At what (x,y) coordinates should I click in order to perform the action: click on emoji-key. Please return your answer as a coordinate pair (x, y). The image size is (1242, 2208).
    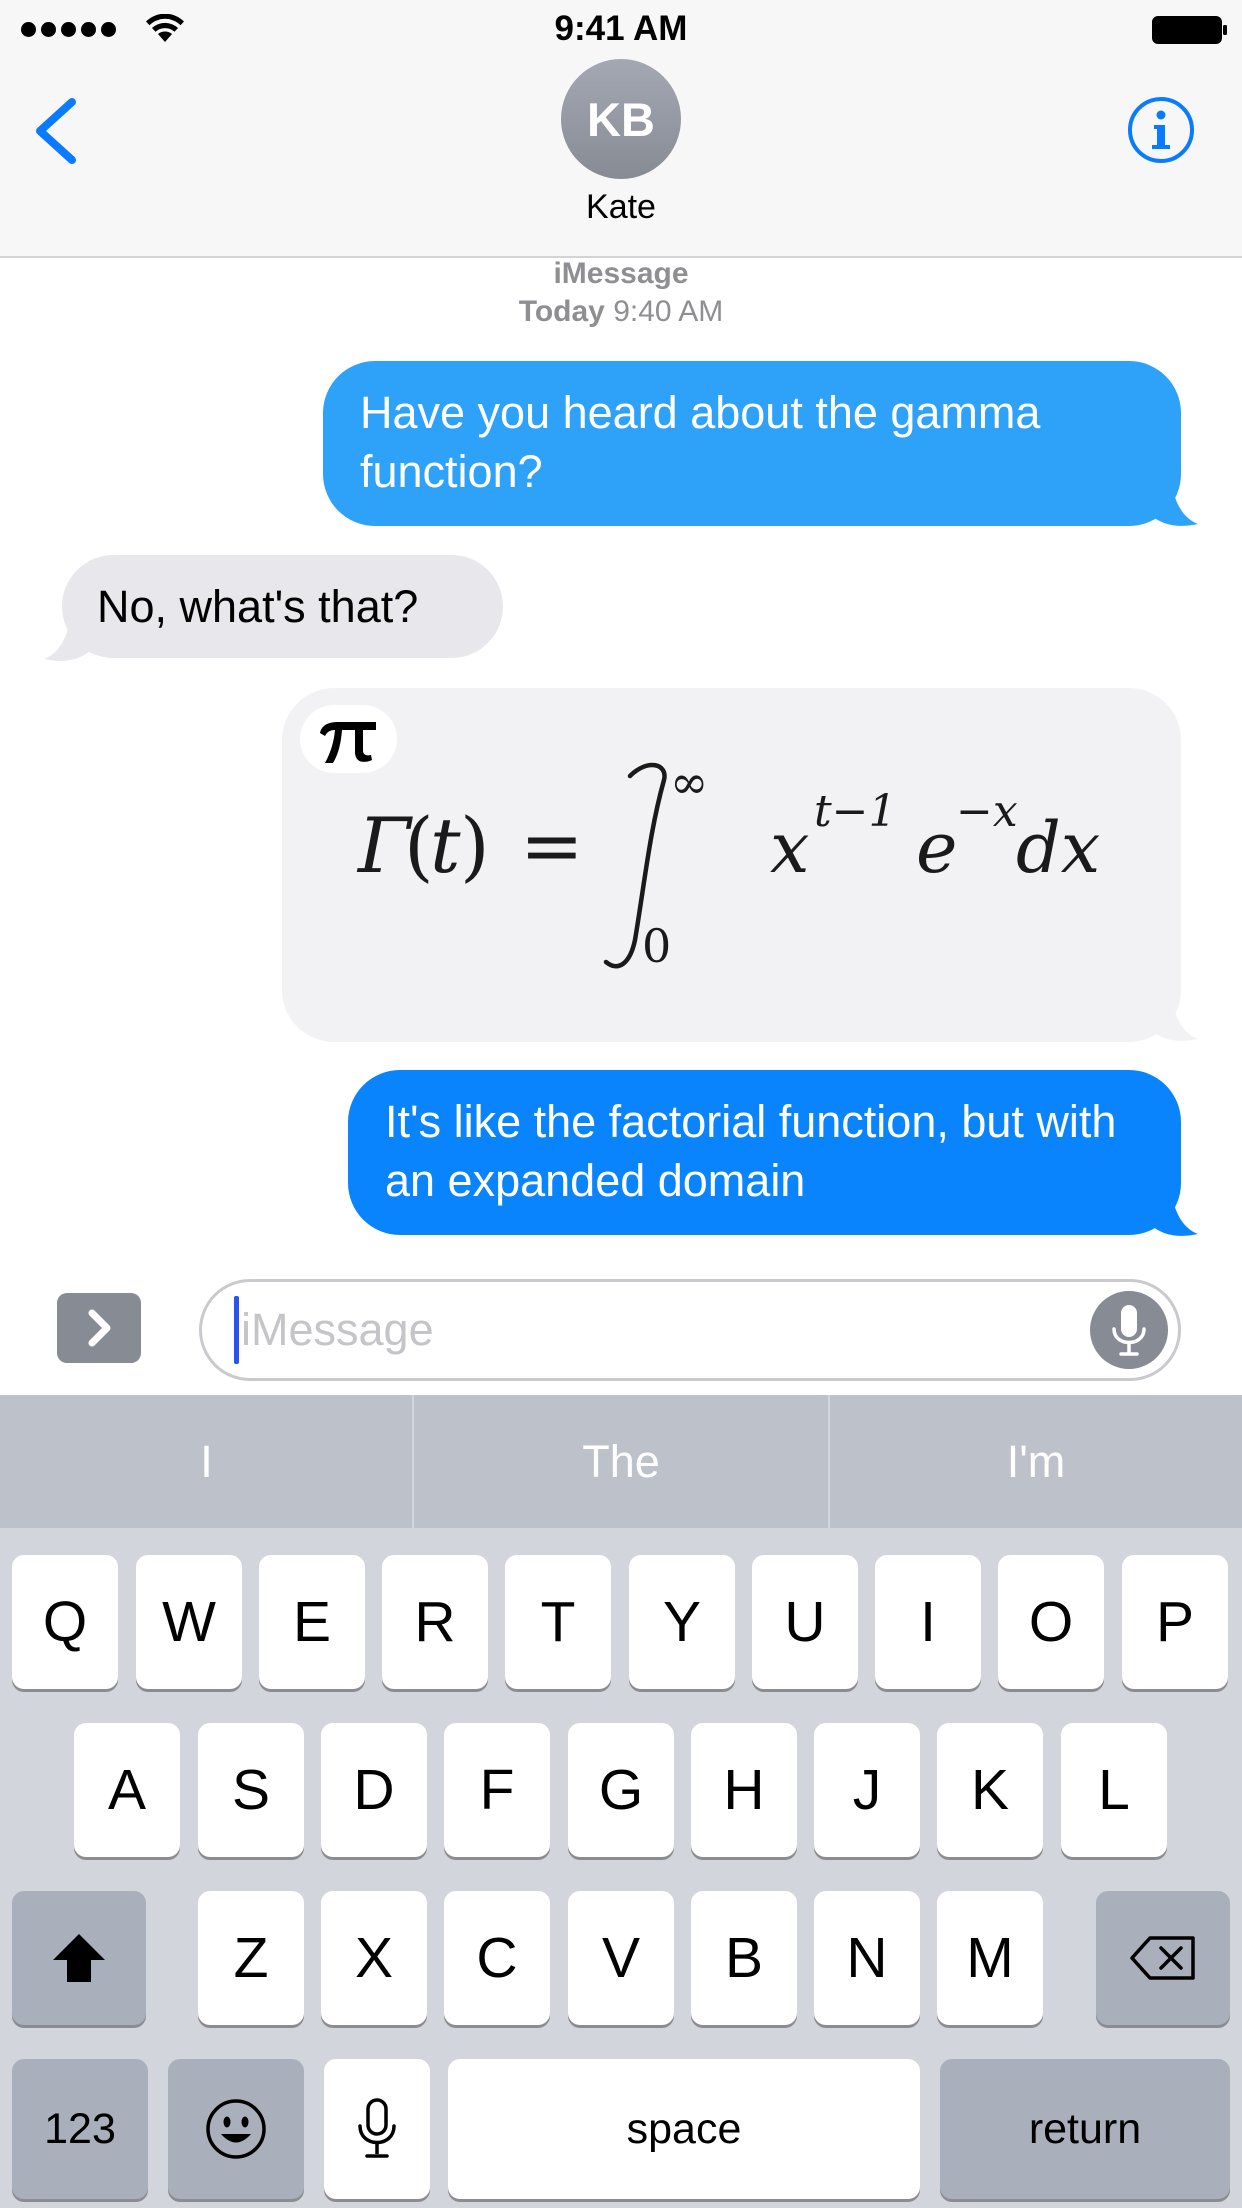
    Looking at the image, I should click on (236, 2129).